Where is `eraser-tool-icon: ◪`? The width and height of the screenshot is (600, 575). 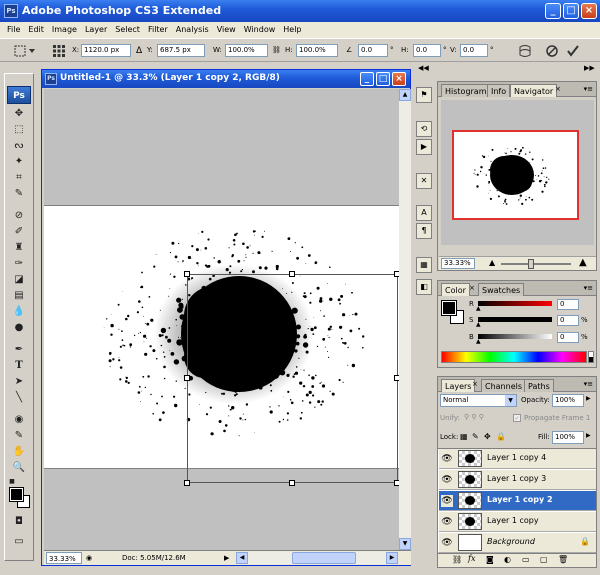
eraser-tool-icon: ◪ is located at coordinates (19, 280).